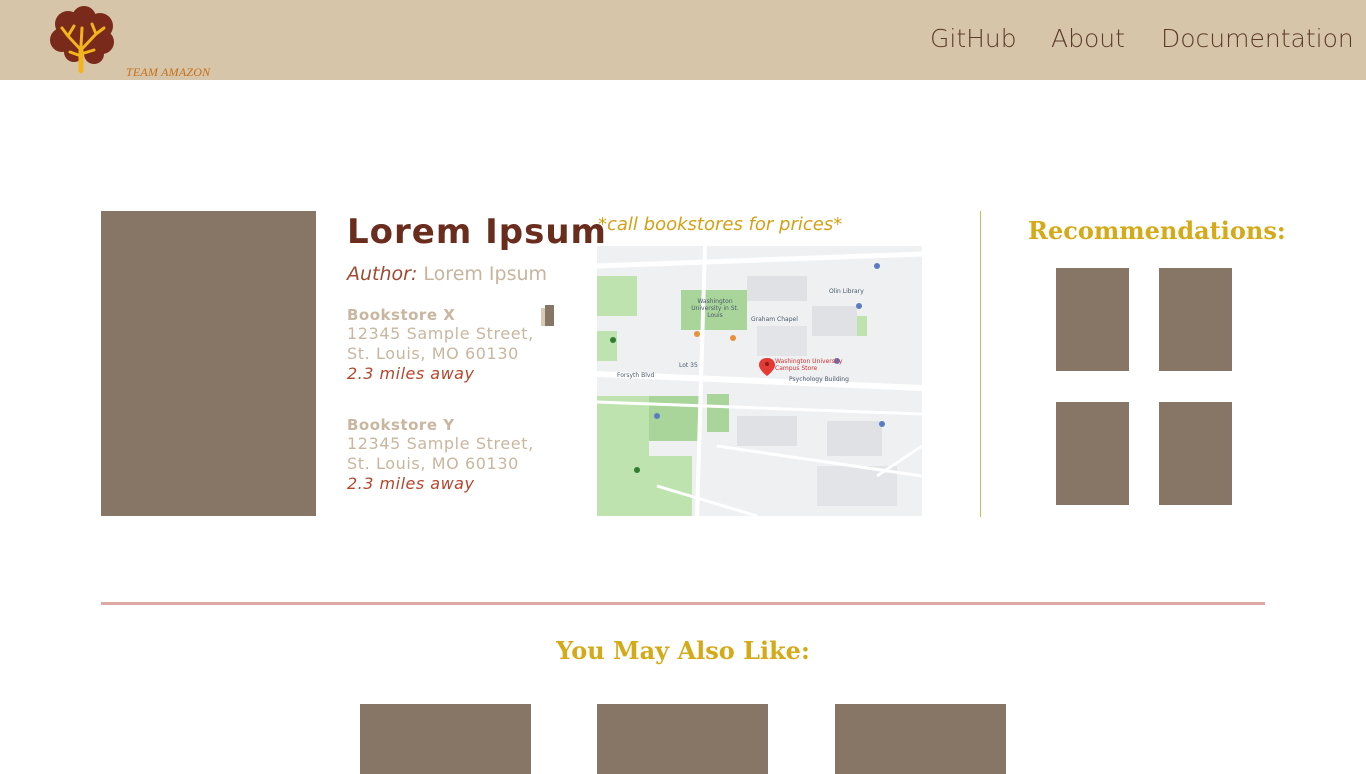  I want to click on recommendations-title: Recommendations:, so click(1157, 230).